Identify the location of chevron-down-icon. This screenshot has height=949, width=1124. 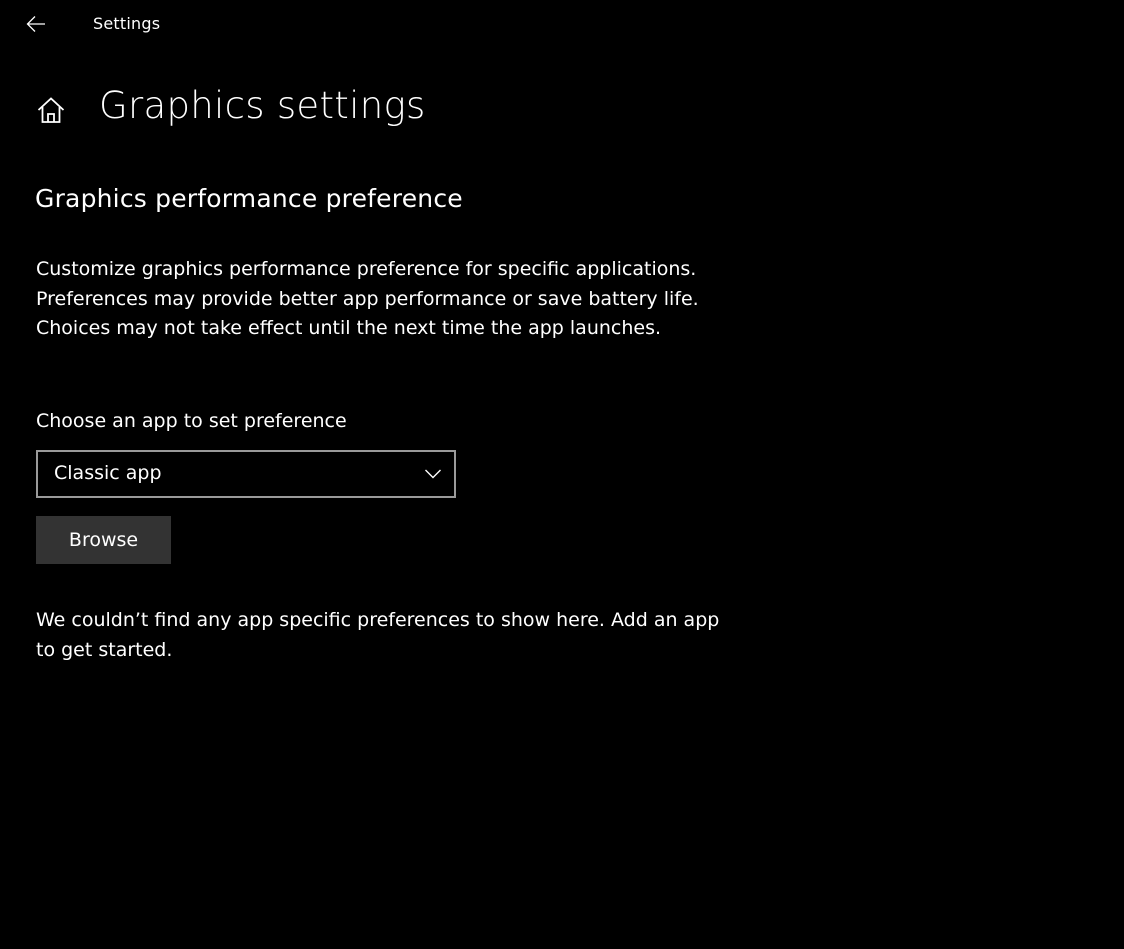
(433, 474).